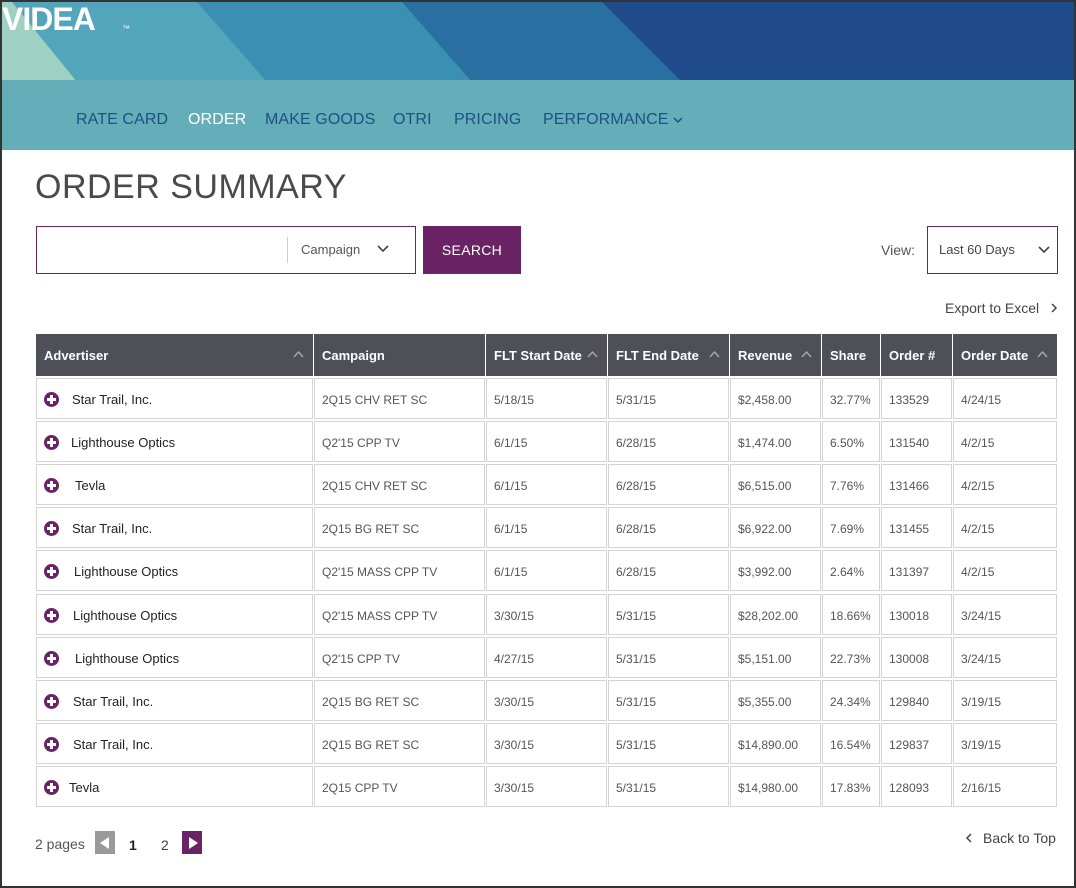  I want to click on cell-order-number: 131455, so click(916, 528).